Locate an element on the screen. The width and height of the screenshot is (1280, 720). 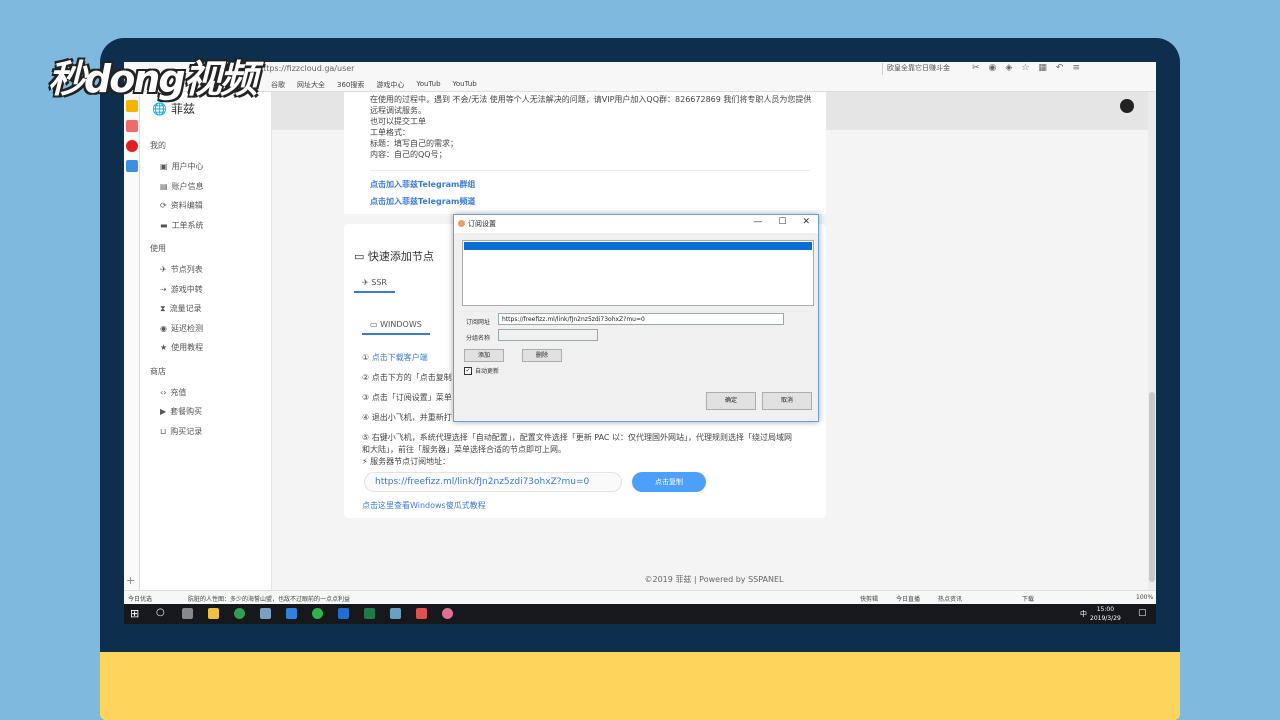
close-icon: ✕ is located at coordinates (806, 222).